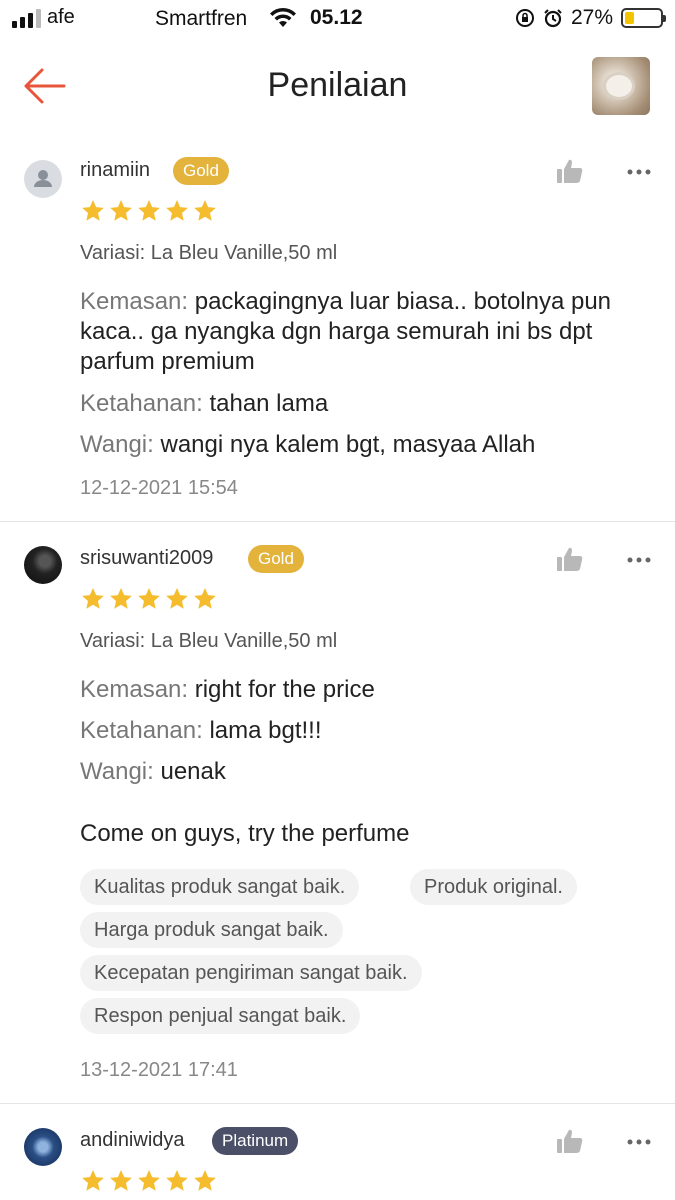  Describe the element at coordinates (367, 772) in the screenshot. I see `wangi-line: Wangi: uenak` at that location.